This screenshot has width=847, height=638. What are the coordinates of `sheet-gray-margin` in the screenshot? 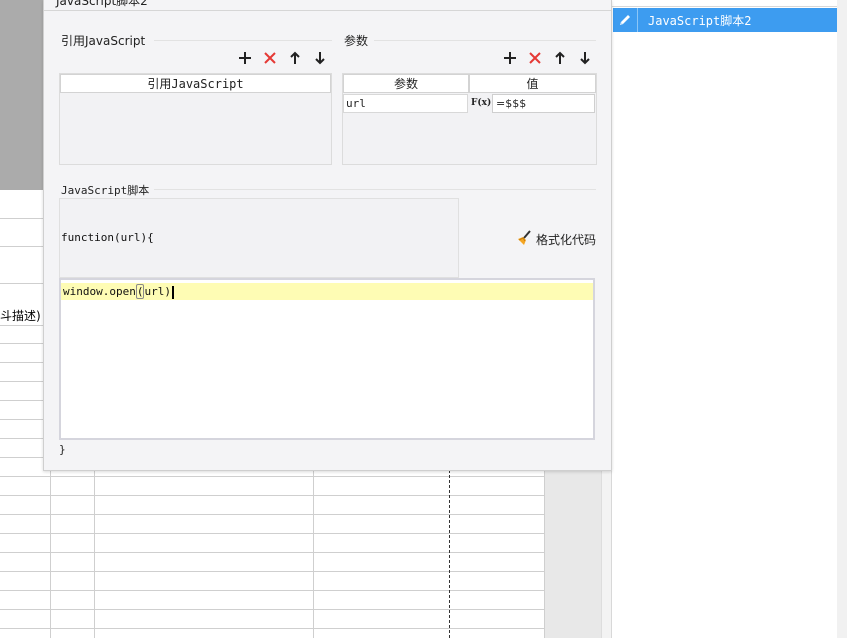 It's located at (573, 554).